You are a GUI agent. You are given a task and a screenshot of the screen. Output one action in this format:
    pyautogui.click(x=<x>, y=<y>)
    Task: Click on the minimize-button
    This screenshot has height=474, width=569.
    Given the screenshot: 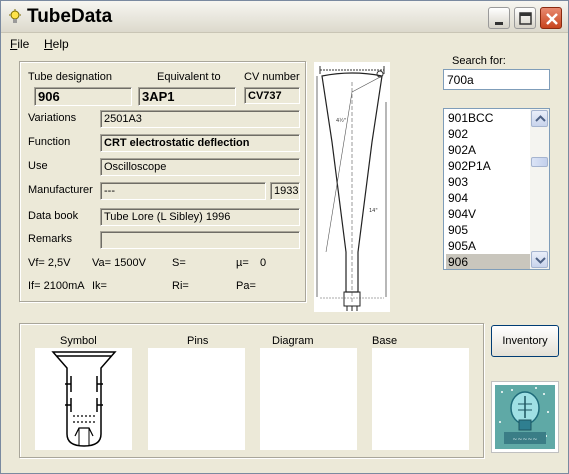 What is the action you would take?
    pyautogui.click(x=499, y=18)
    